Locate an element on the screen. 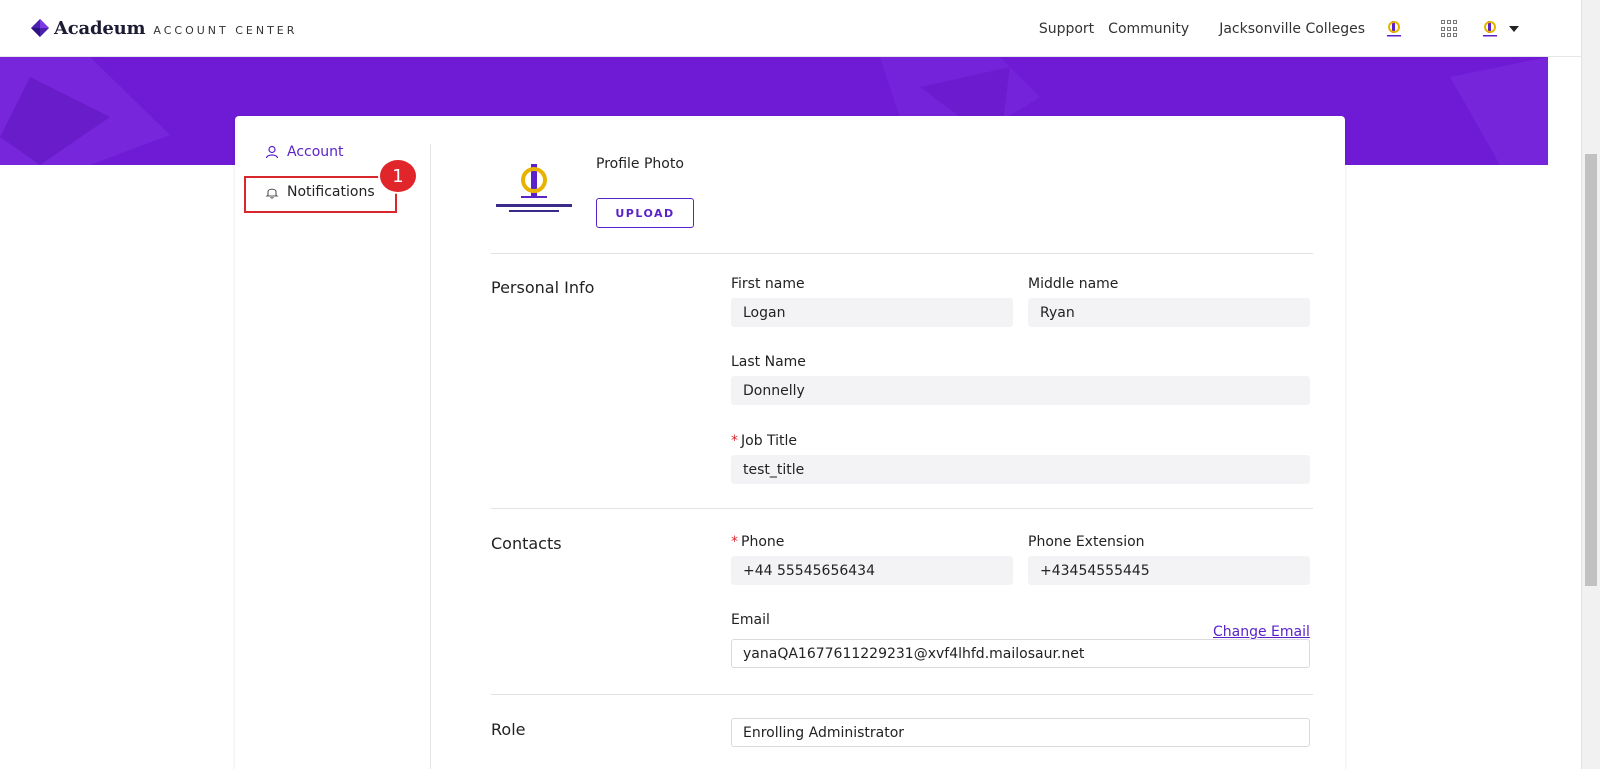 The height and width of the screenshot is (769, 1600). email-label: Email is located at coordinates (750, 620).